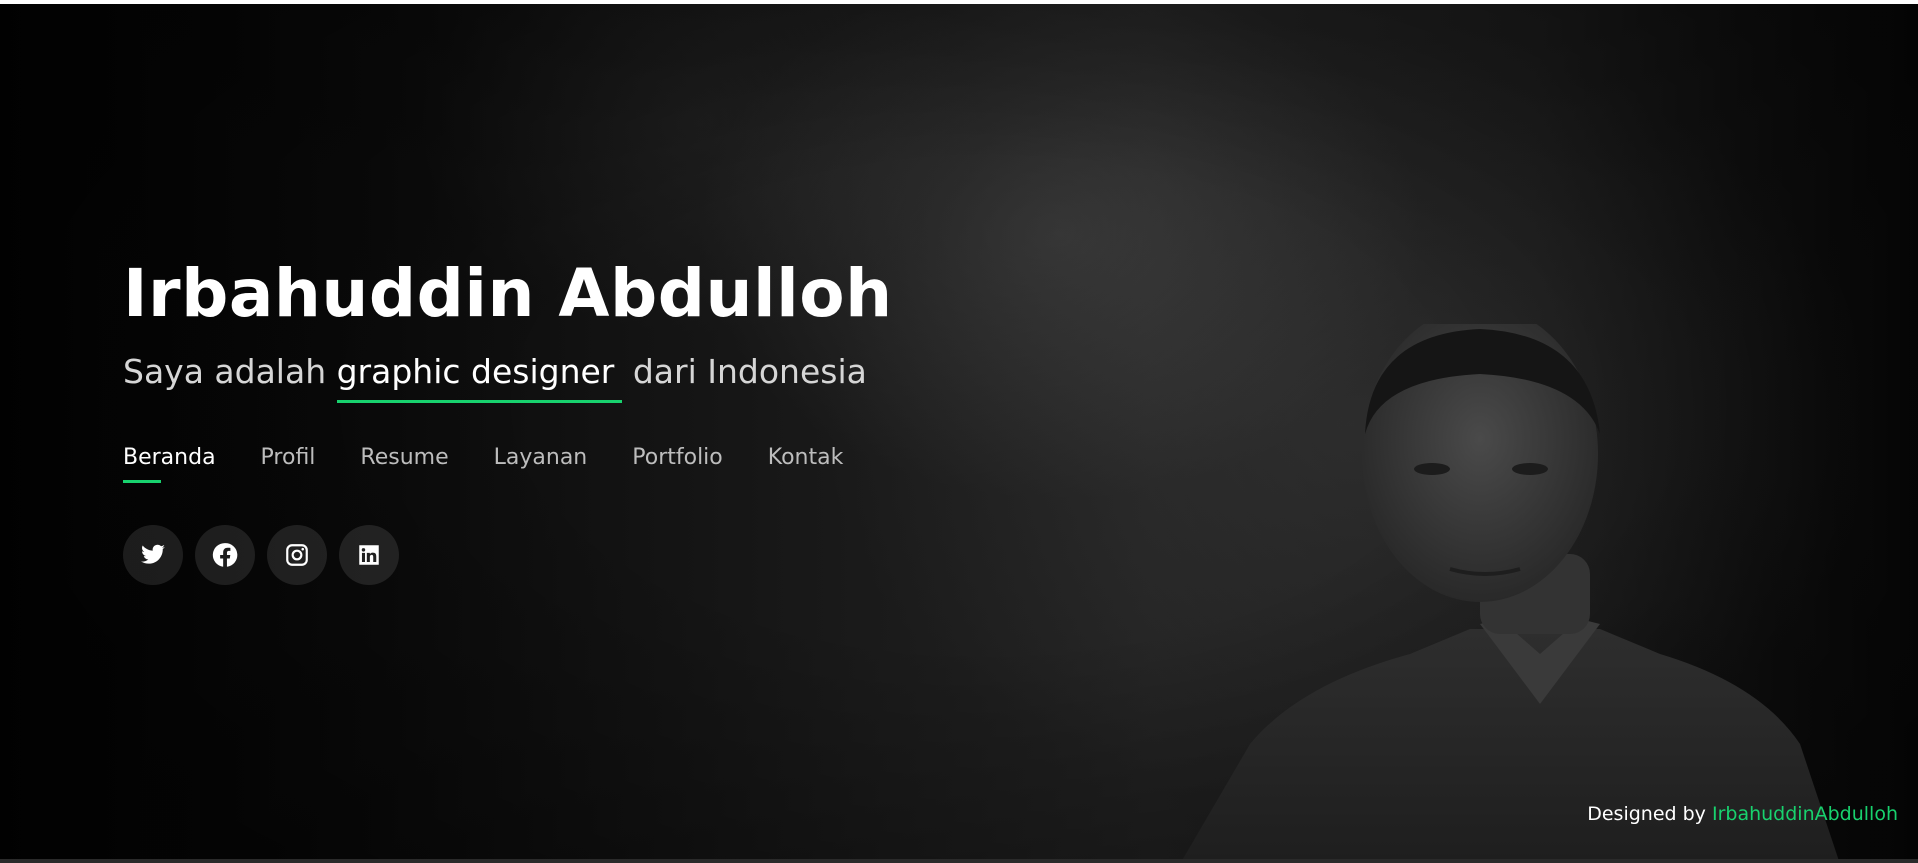  What do you see at coordinates (169, 463) in the screenshot?
I see `nav-item-beranda: Beranda` at bounding box center [169, 463].